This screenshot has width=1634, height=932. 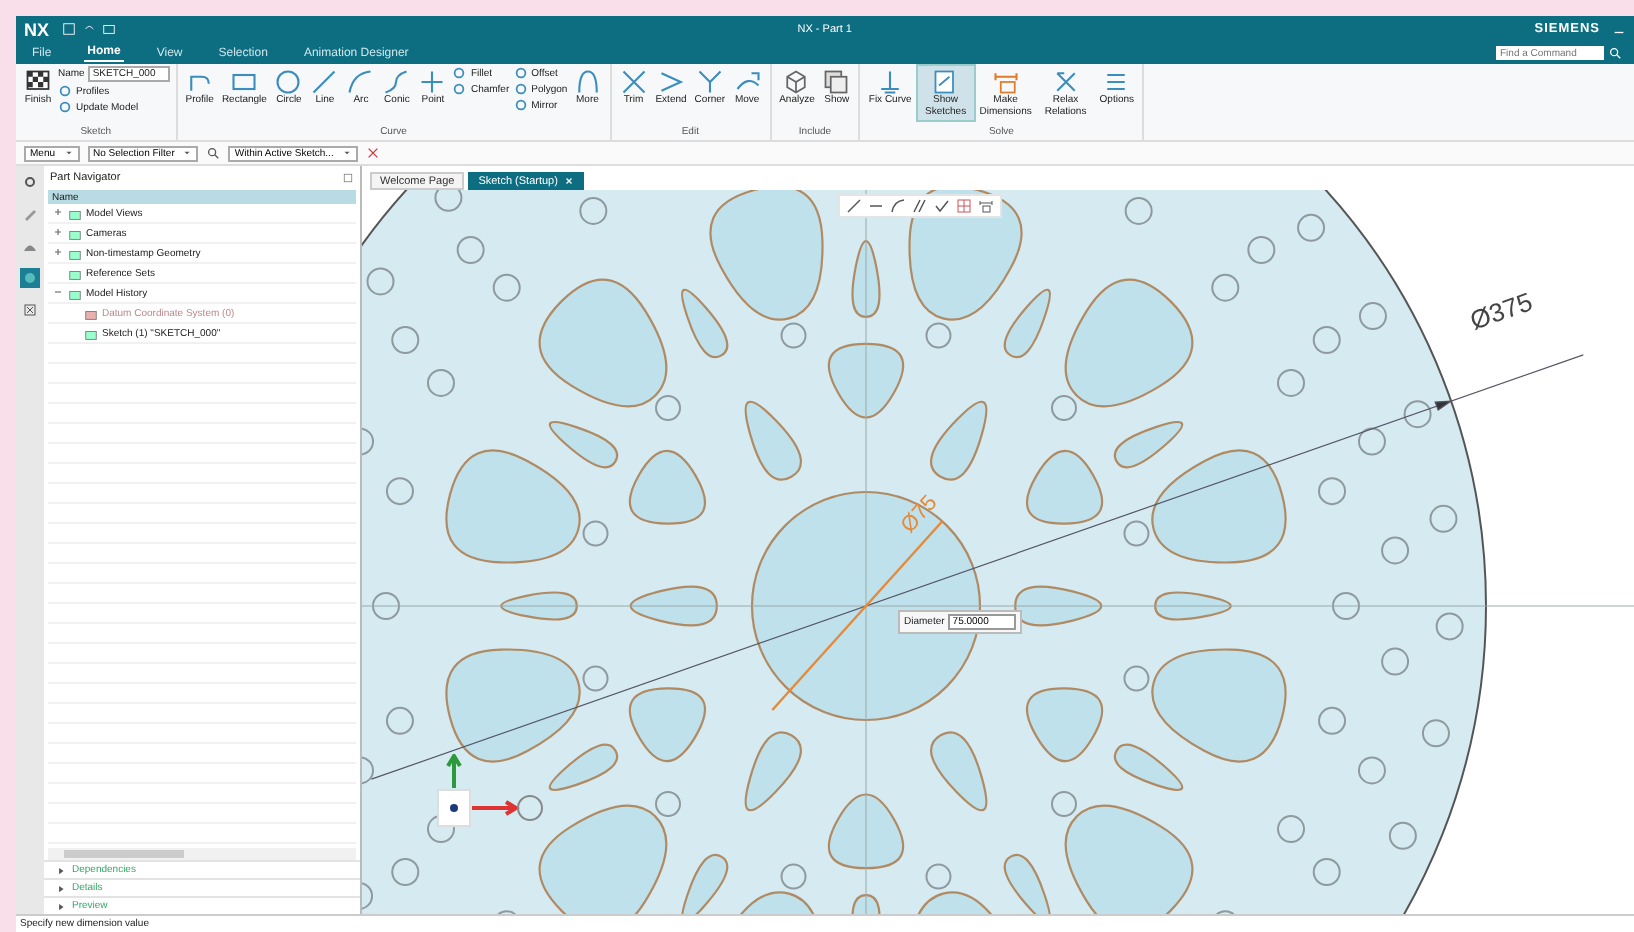 I want to click on cross-icon, so click(x=633, y=82).